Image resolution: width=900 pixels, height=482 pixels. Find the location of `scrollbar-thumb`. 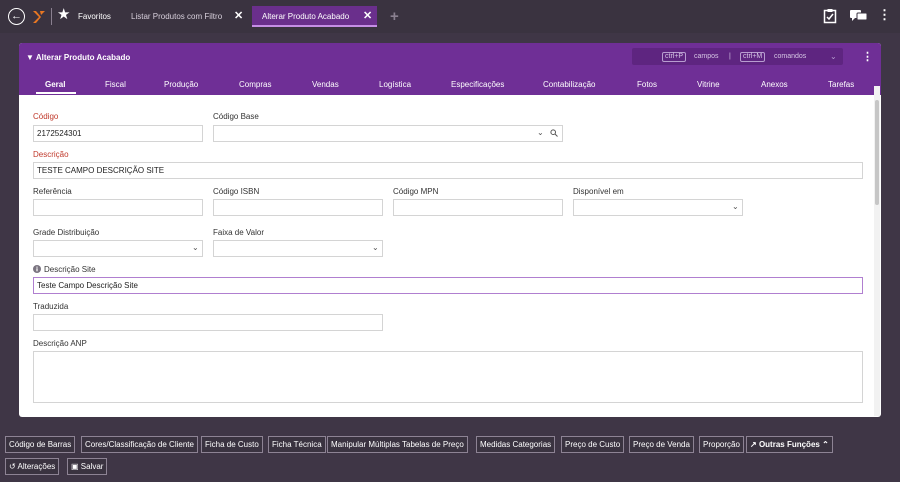

scrollbar-thumb is located at coordinates (877, 152).